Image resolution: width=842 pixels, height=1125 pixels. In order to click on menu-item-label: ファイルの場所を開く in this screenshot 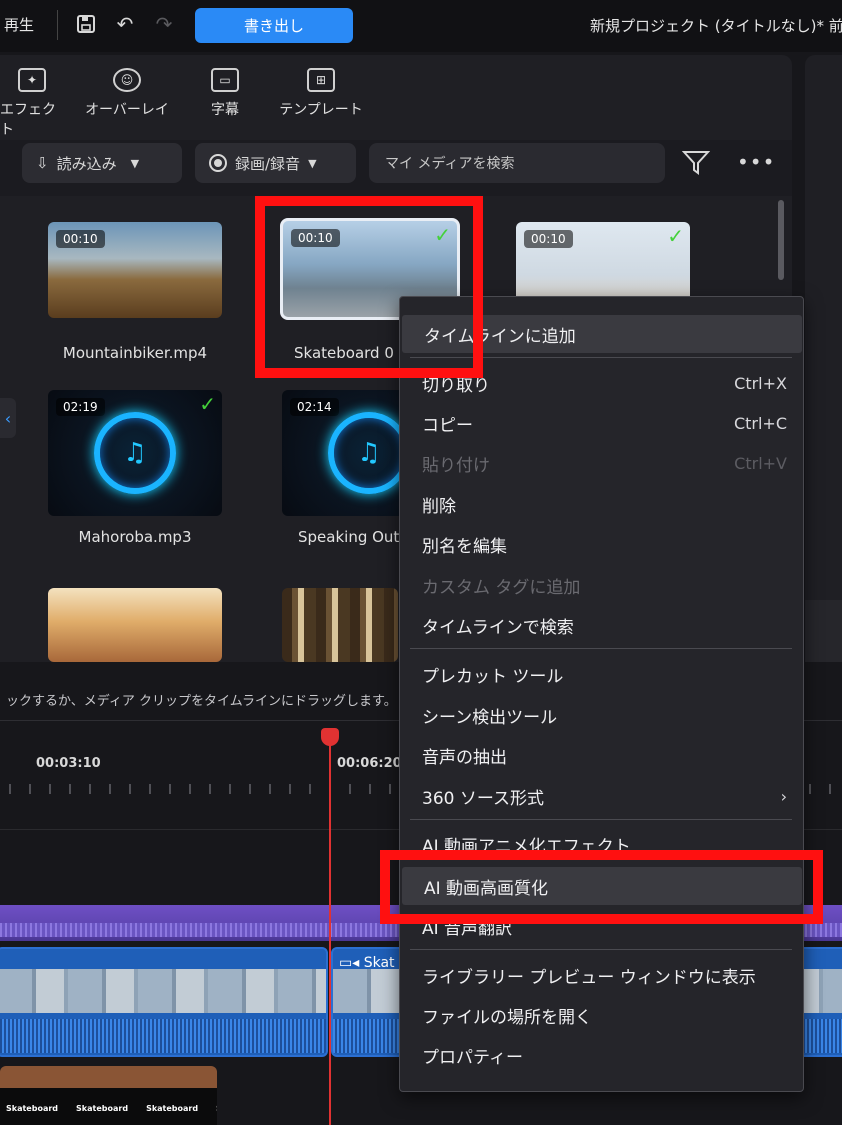, I will do `click(507, 1017)`.